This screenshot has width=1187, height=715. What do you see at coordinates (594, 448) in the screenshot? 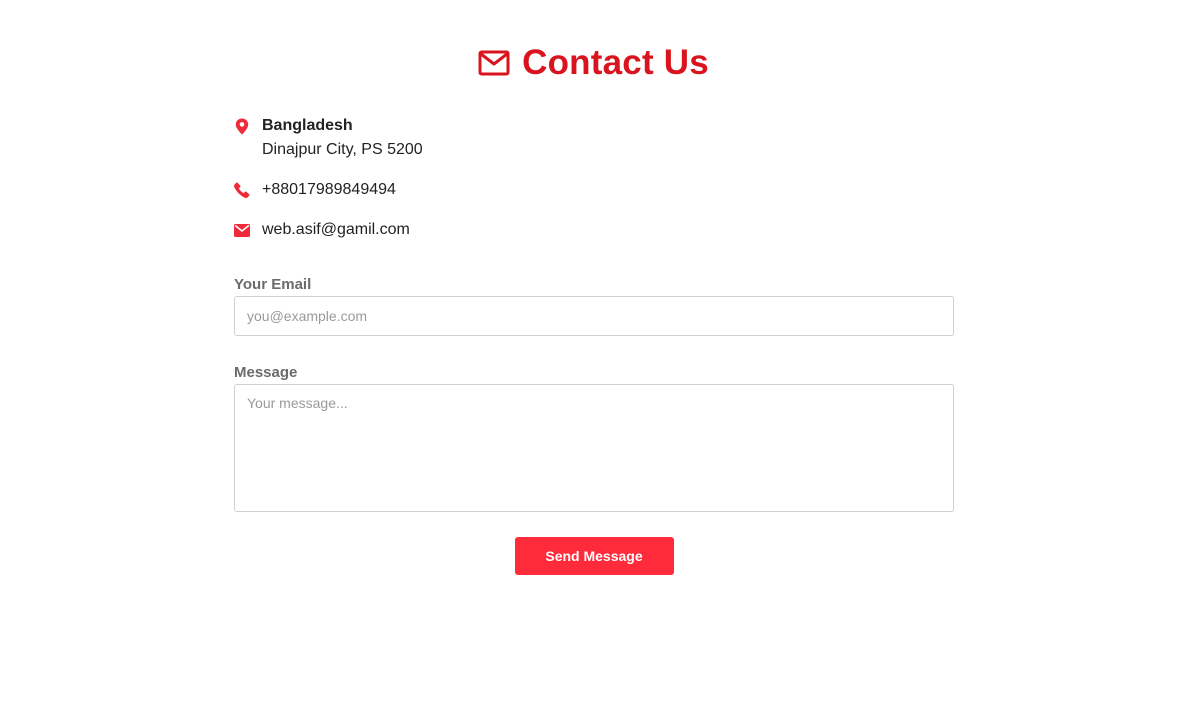
I see `message-textarea` at bounding box center [594, 448].